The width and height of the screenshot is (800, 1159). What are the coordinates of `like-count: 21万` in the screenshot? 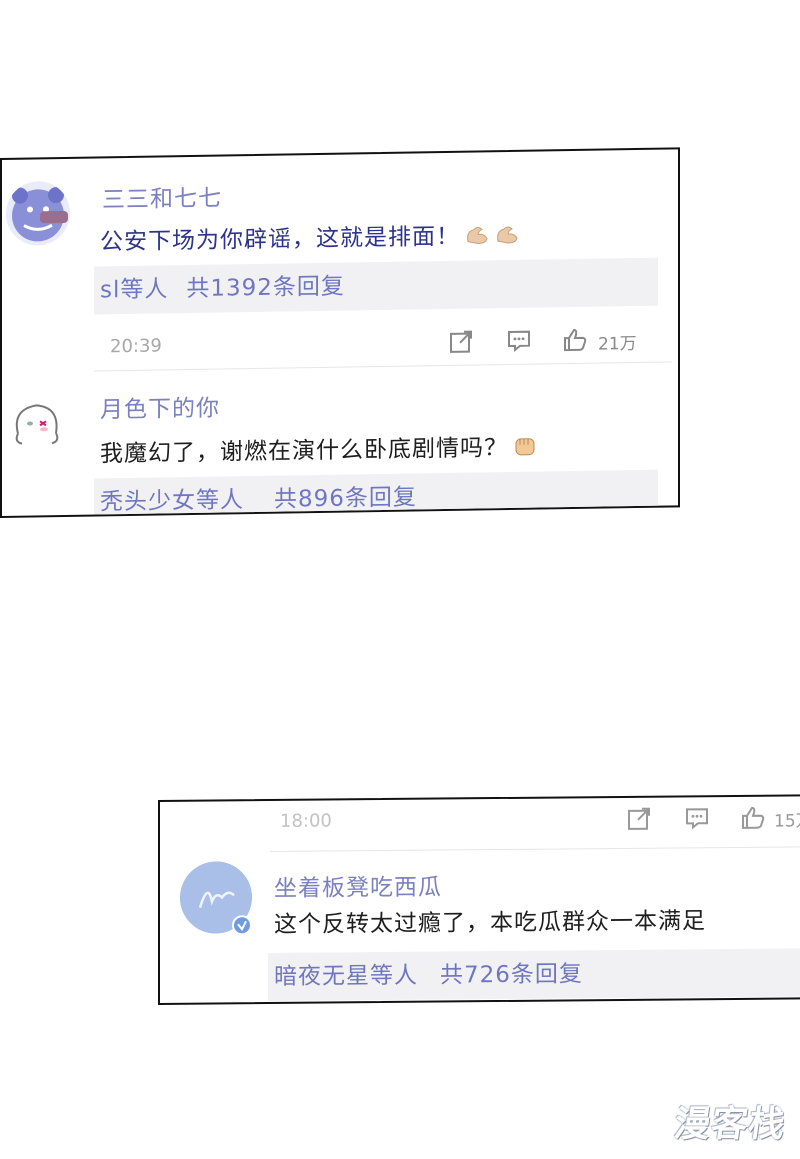 It's located at (617, 344).